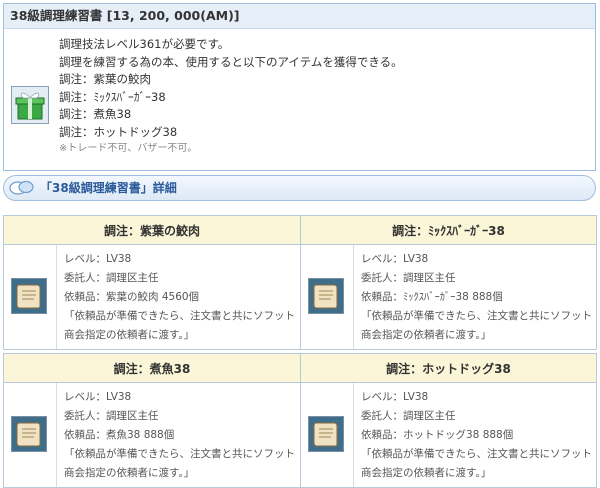  Describe the element at coordinates (118, 131) in the screenshot. I see `item-line: 調注：ホットドッグ38` at that location.